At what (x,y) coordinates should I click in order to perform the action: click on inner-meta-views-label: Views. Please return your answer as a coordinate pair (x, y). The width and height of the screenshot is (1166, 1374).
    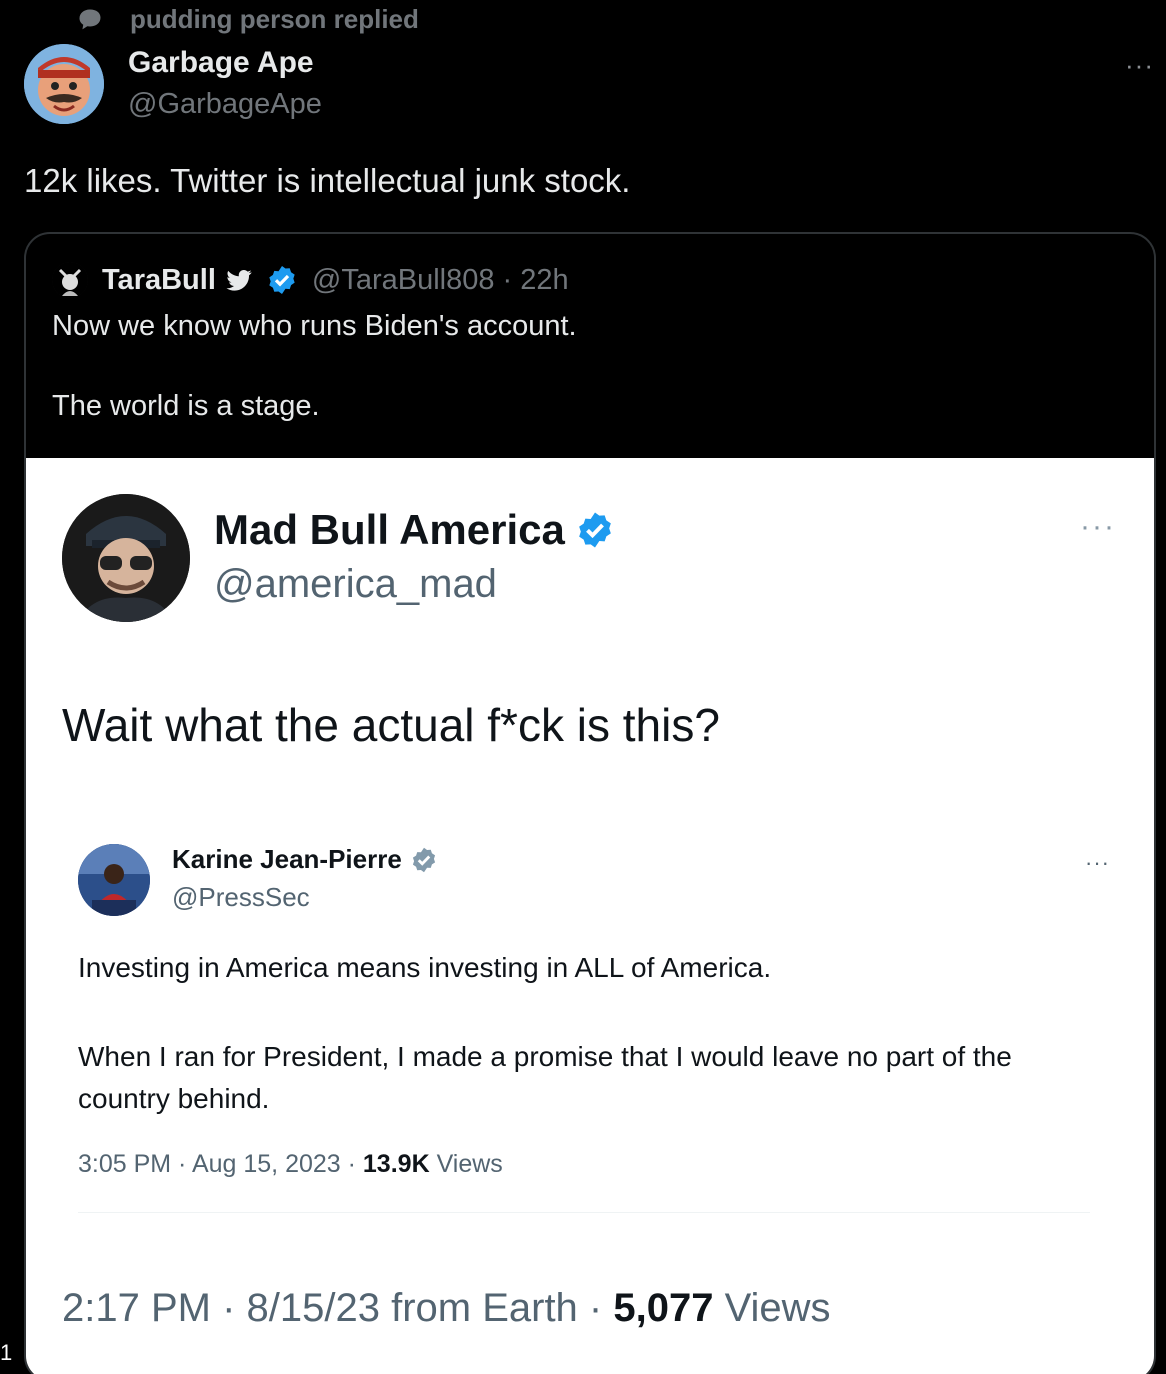
    Looking at the image, I should click on (466, 1164).